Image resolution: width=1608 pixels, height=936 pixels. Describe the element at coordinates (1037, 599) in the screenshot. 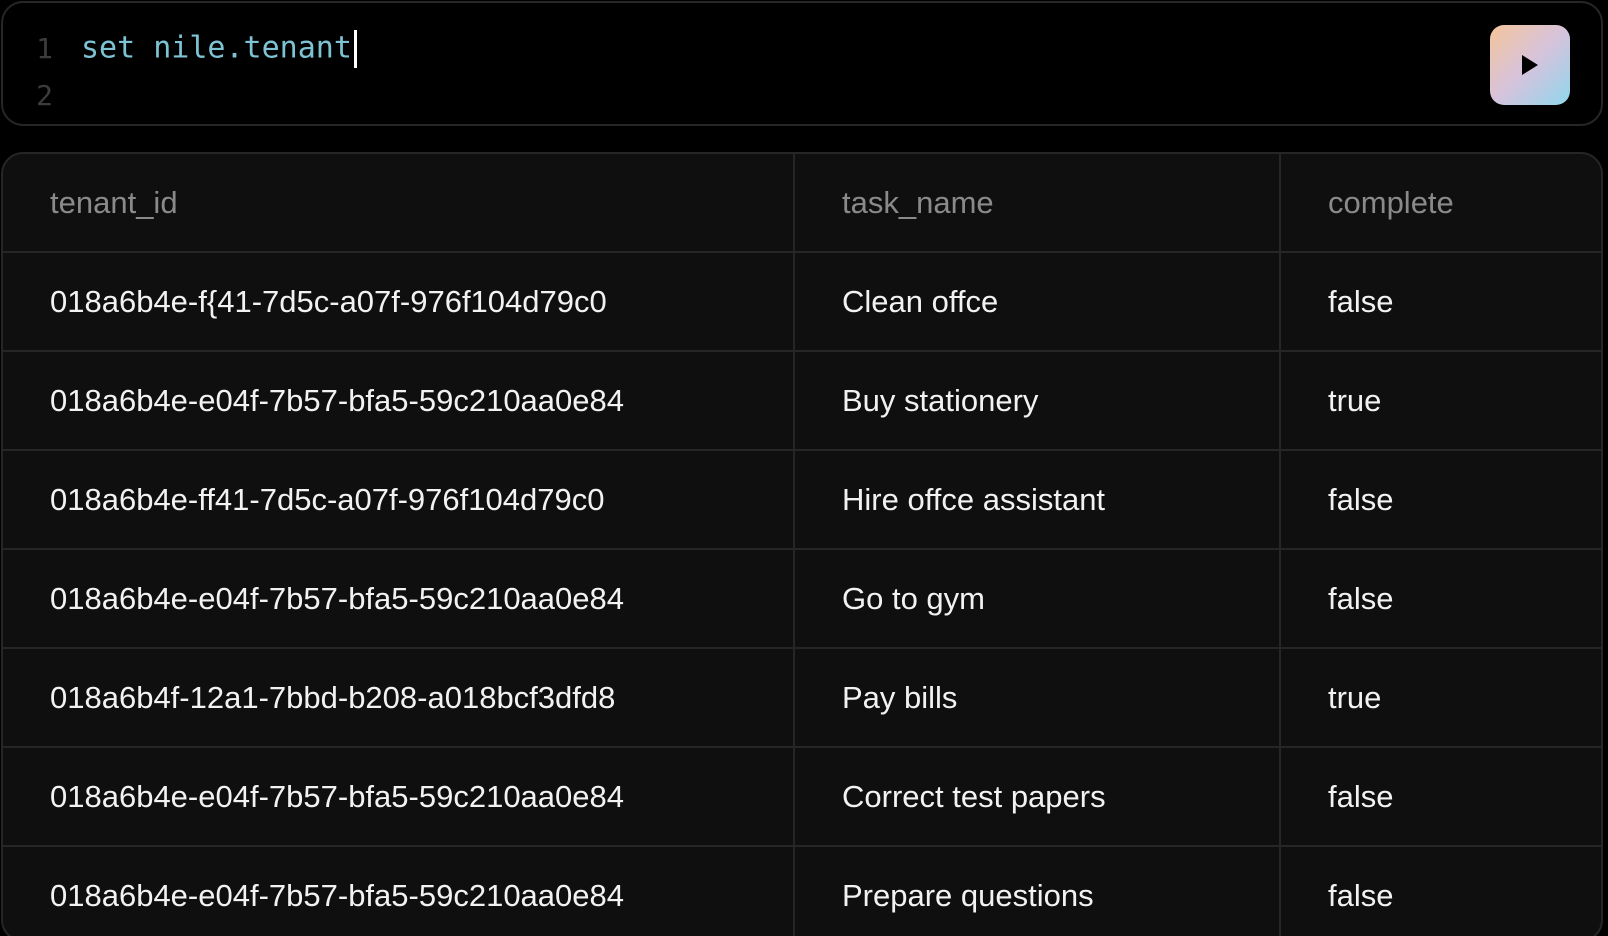

I see `cell-task-name: Go to gym` at that location.